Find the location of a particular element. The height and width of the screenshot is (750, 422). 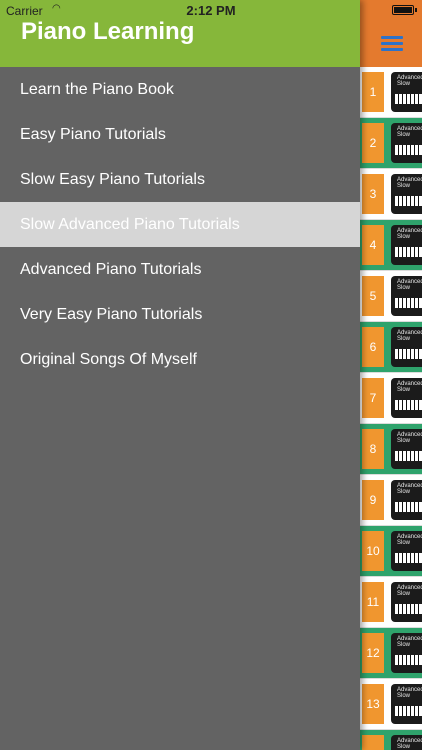

list-item: 4 Advanced Slow is located at coordinates (391, 245).